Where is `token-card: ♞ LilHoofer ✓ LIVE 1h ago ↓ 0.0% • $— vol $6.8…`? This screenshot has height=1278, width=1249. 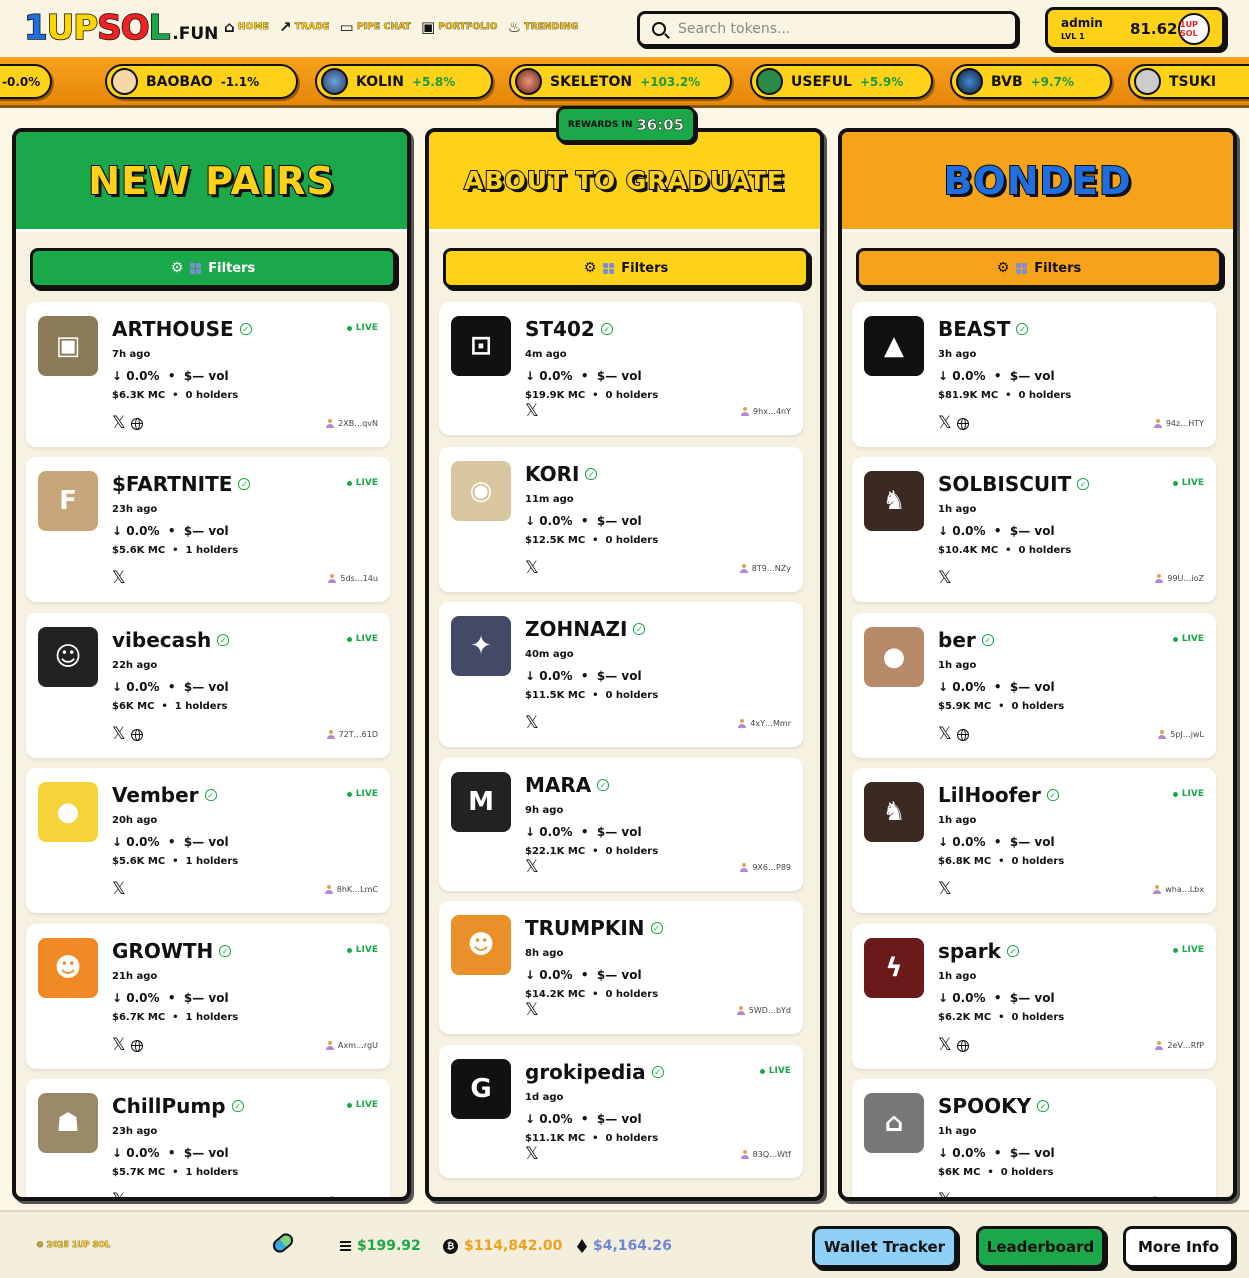 token-card: ♞ LilHoofer ✓ LIVE 1h ago ↓ 0.0% • $— vol $6.8… is located at coordinates (1034, 840).